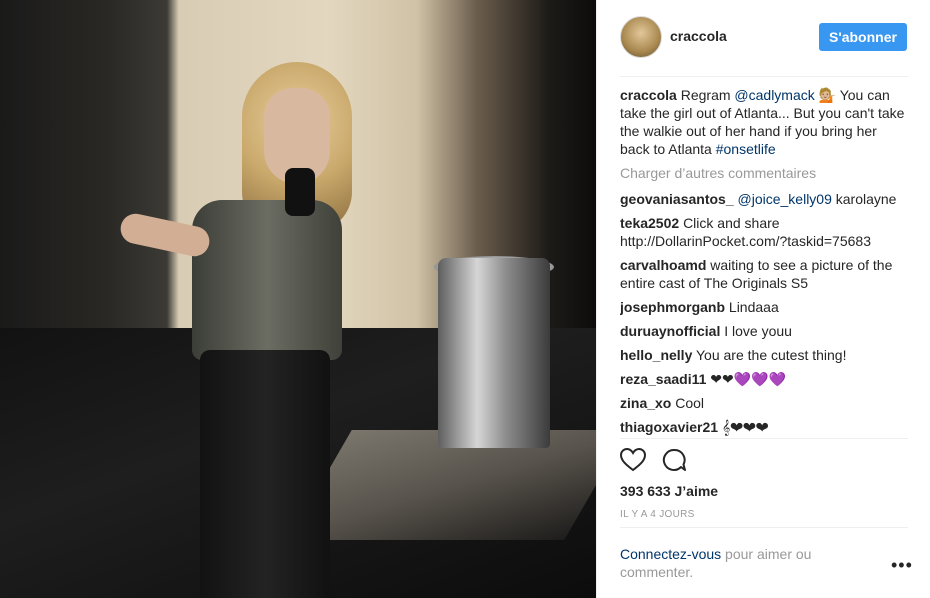  I want to click on caption-text-before: Regram, so click(707, 95).